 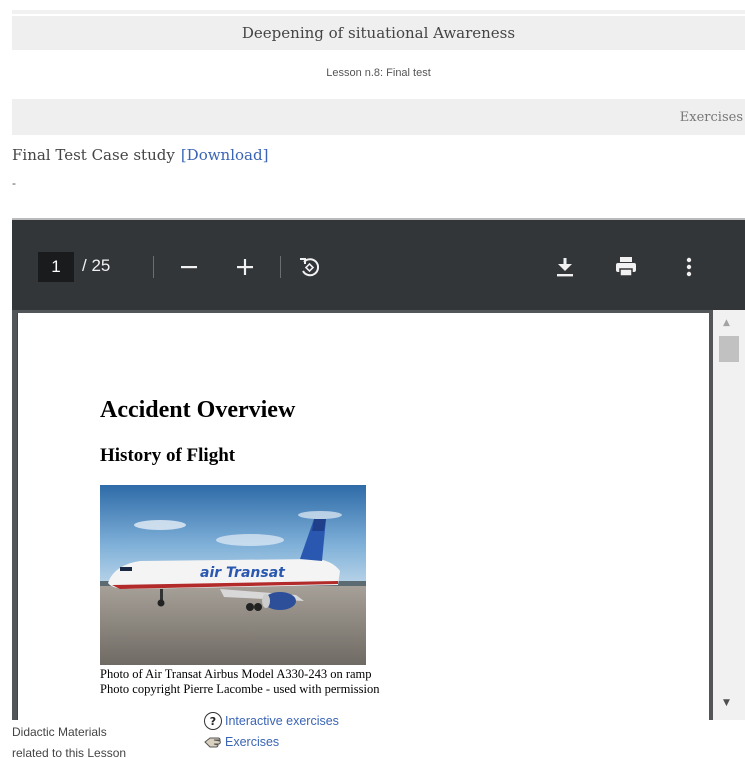 I want to click on page-total: / 25, so click(x=96, y=265).